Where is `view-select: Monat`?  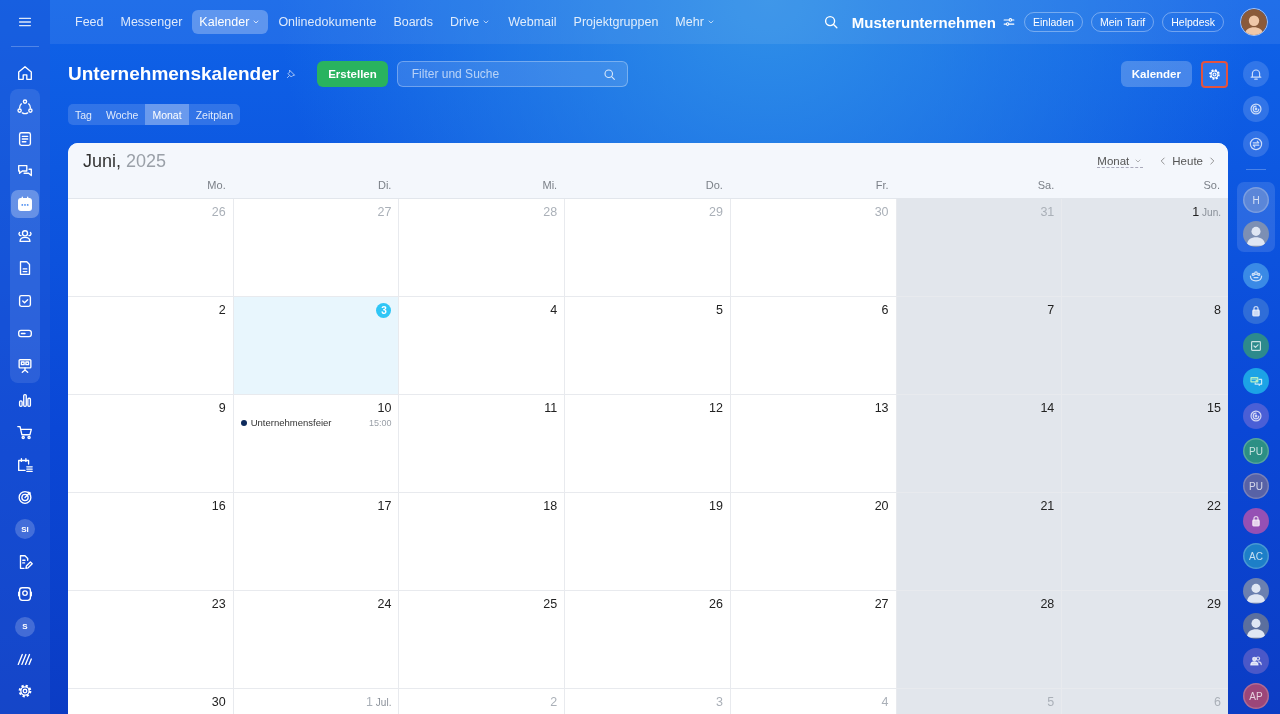
view-select: Monat is located at coordinates (1120, 161).